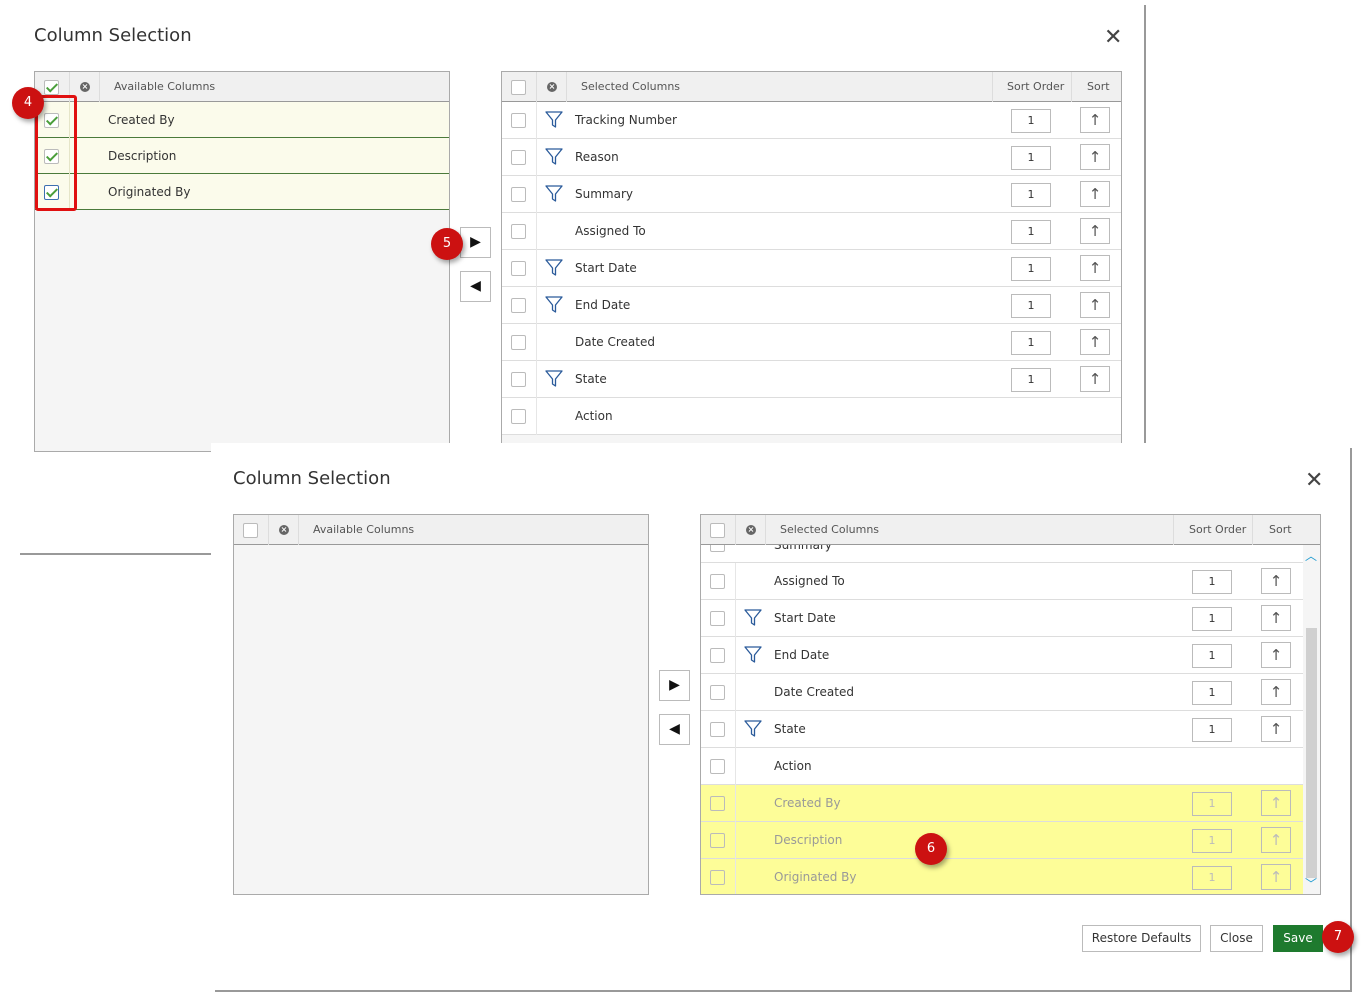  What do you see at coordinates (1298, 938) in the screenshot?
I see `save-button: Save` at bounding box center [1298, 938].